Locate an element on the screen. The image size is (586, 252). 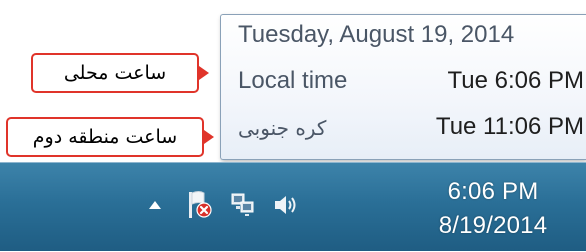
callout-local-time-text: ساعت محلی is located at coordinates (115, 73).